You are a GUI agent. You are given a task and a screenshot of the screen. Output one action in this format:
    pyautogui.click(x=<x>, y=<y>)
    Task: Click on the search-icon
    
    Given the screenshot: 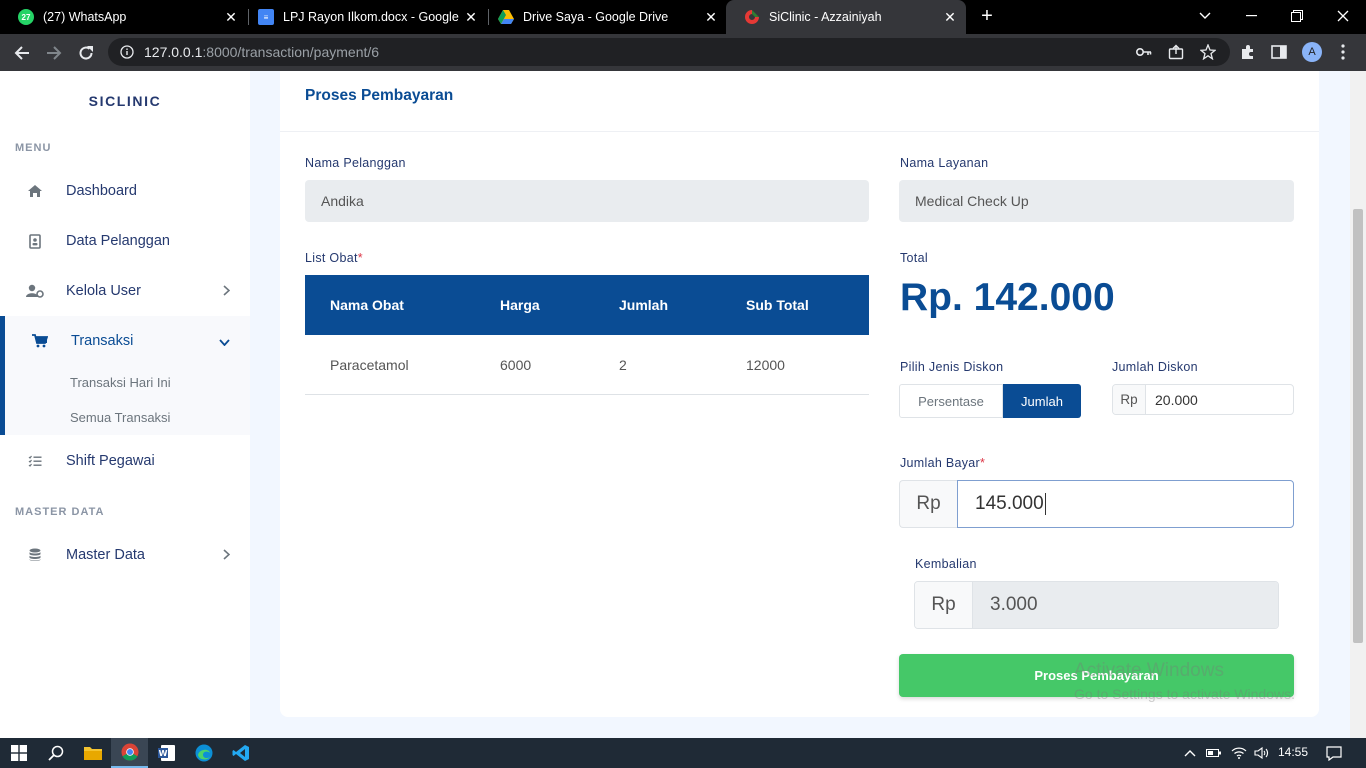 What is the action you would take?
    pyautogui.click(x=55, y=753)
    